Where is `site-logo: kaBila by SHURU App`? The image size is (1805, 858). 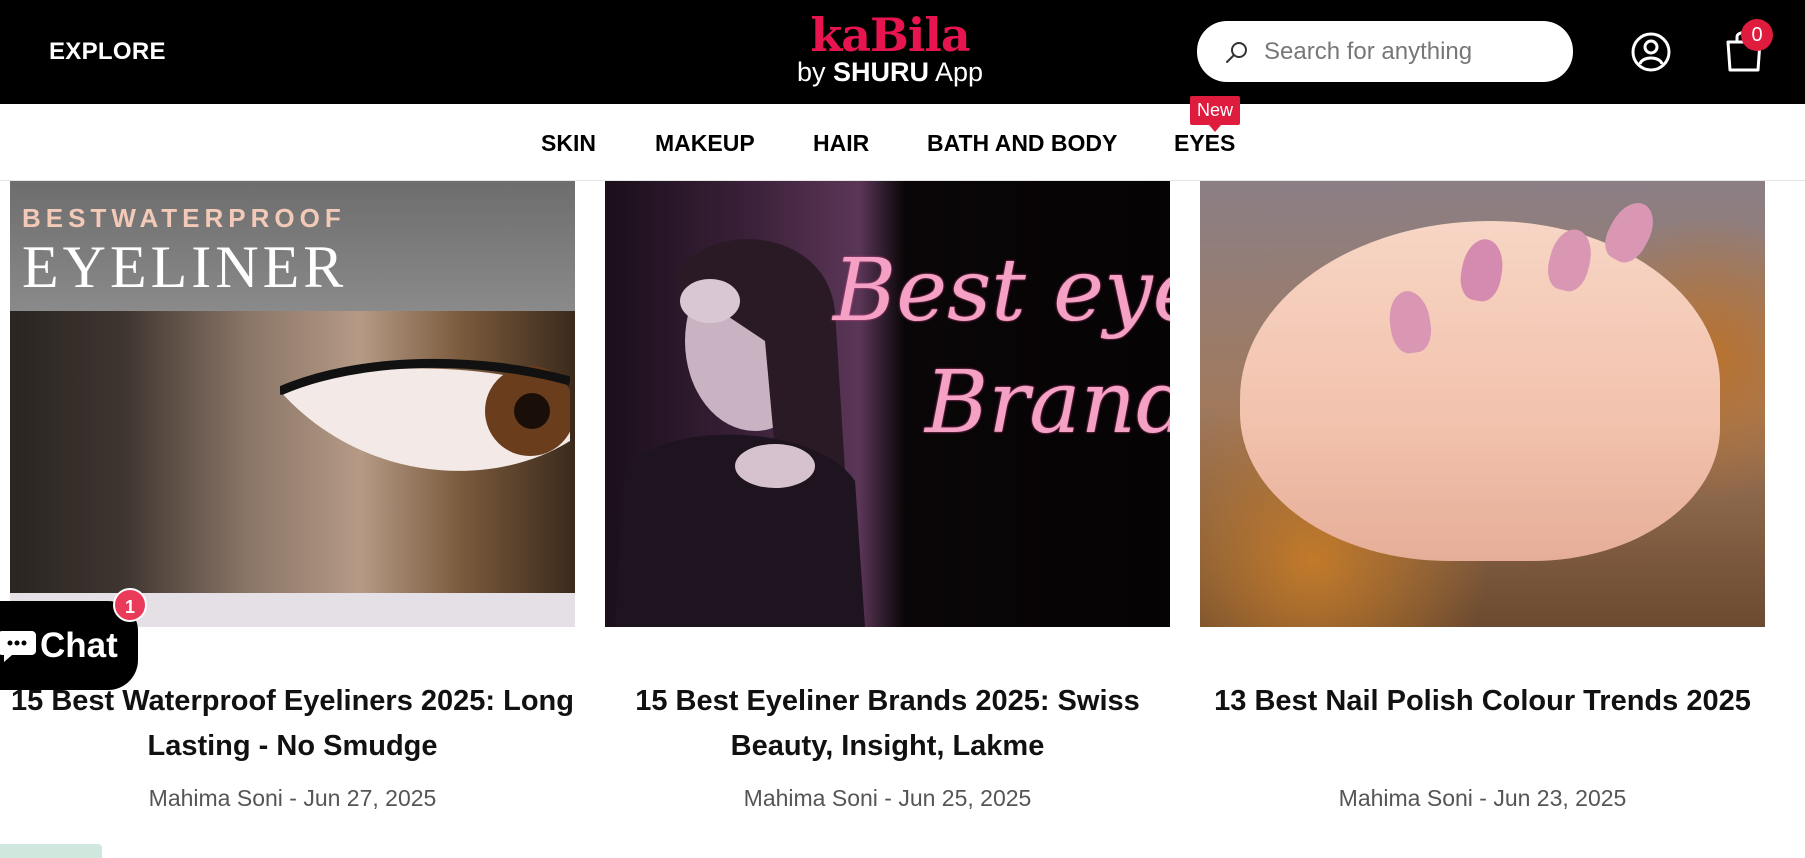
site-logo: kaBila by SHURU App is located at coordinates (890, 52).